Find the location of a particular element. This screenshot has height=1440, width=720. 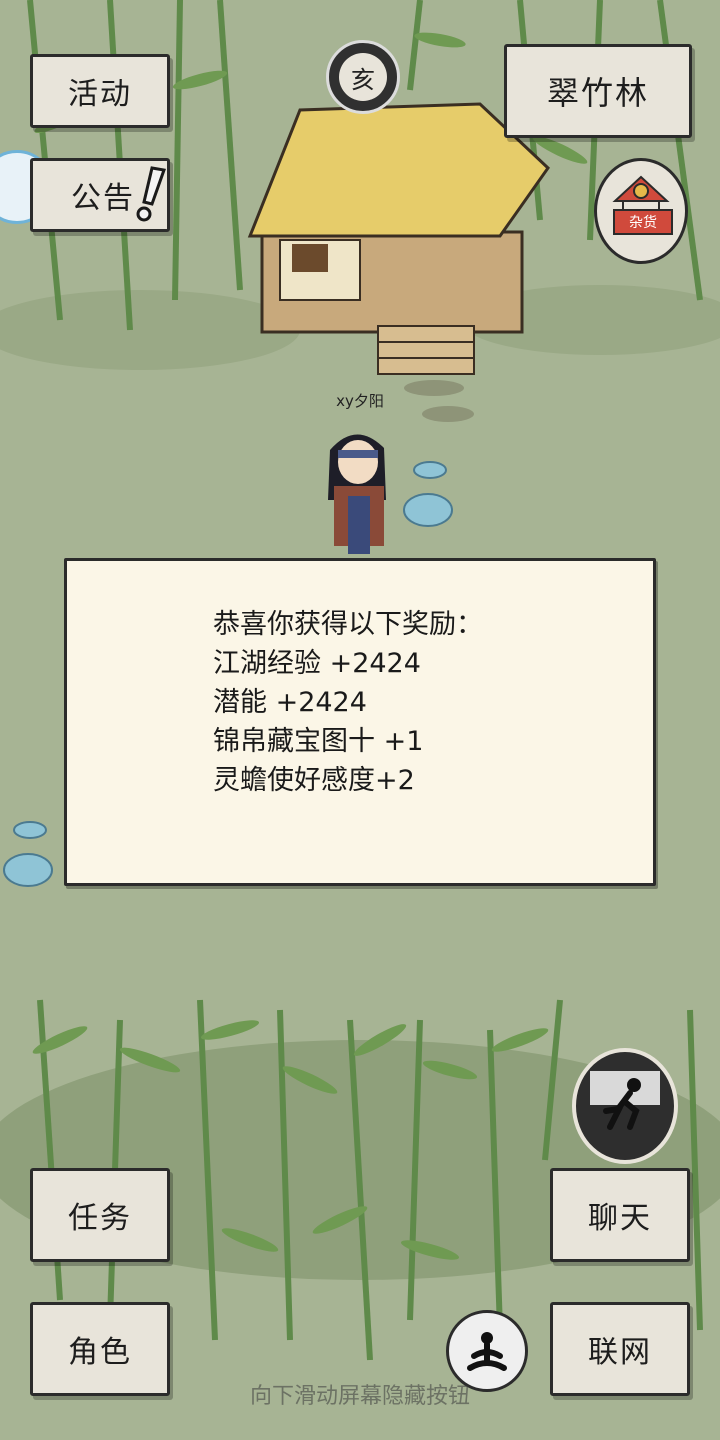

running-figure-icon is located at coordinates (625, 1100).